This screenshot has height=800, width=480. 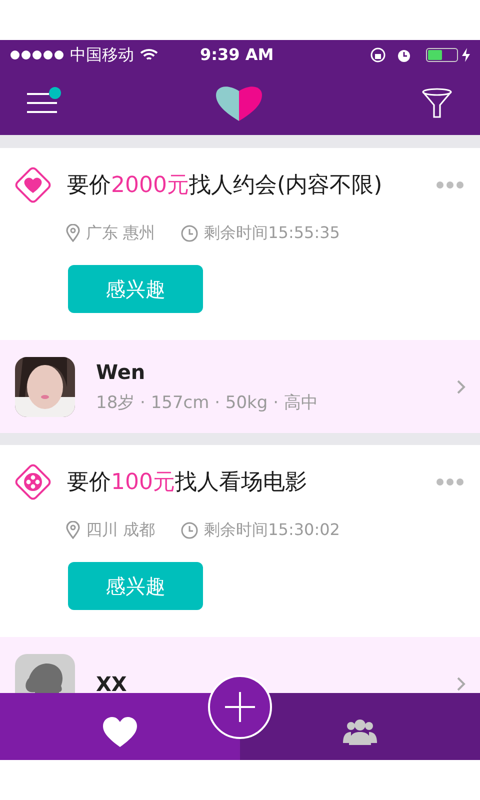 I want to click on time-left-text: 剩余时间15:55:35, so click(x=272, y=233).